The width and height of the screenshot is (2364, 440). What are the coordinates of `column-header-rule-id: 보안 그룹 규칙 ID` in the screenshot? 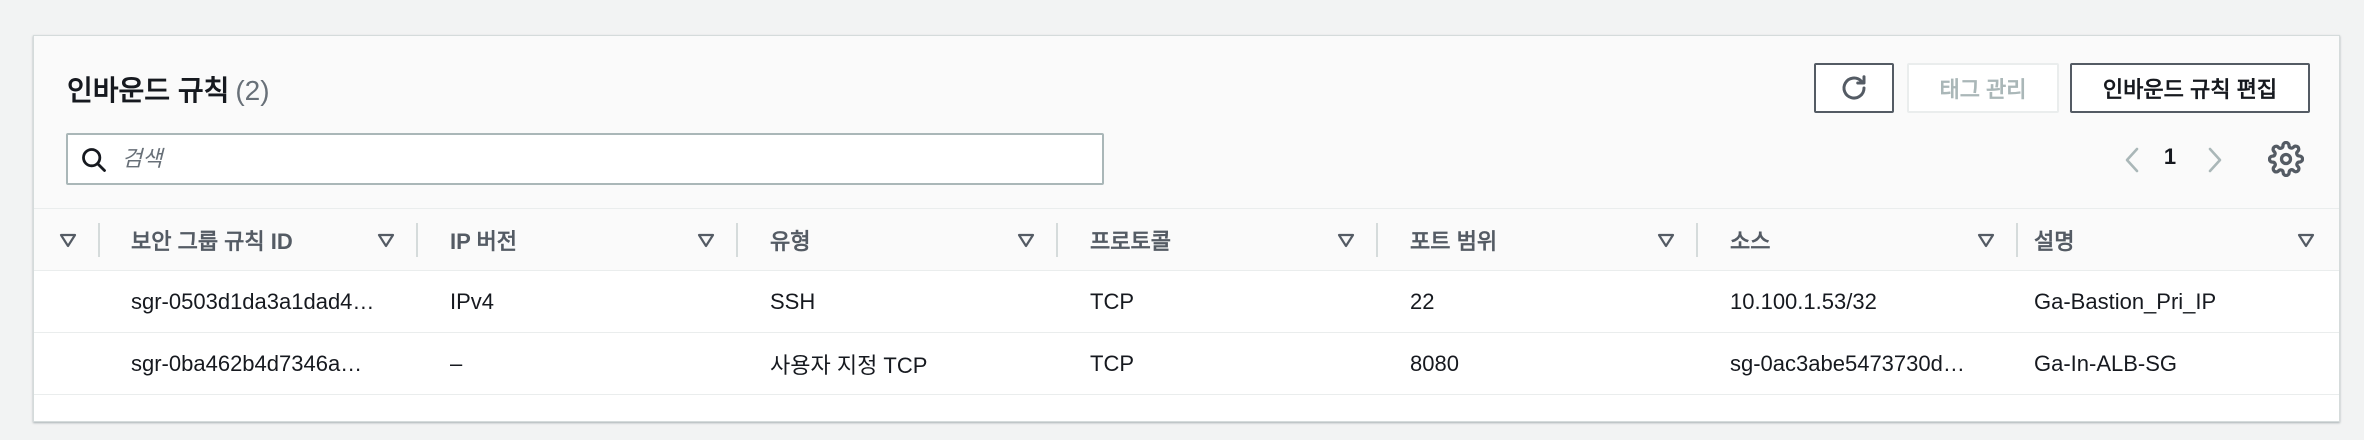 It's located at (212, 240).